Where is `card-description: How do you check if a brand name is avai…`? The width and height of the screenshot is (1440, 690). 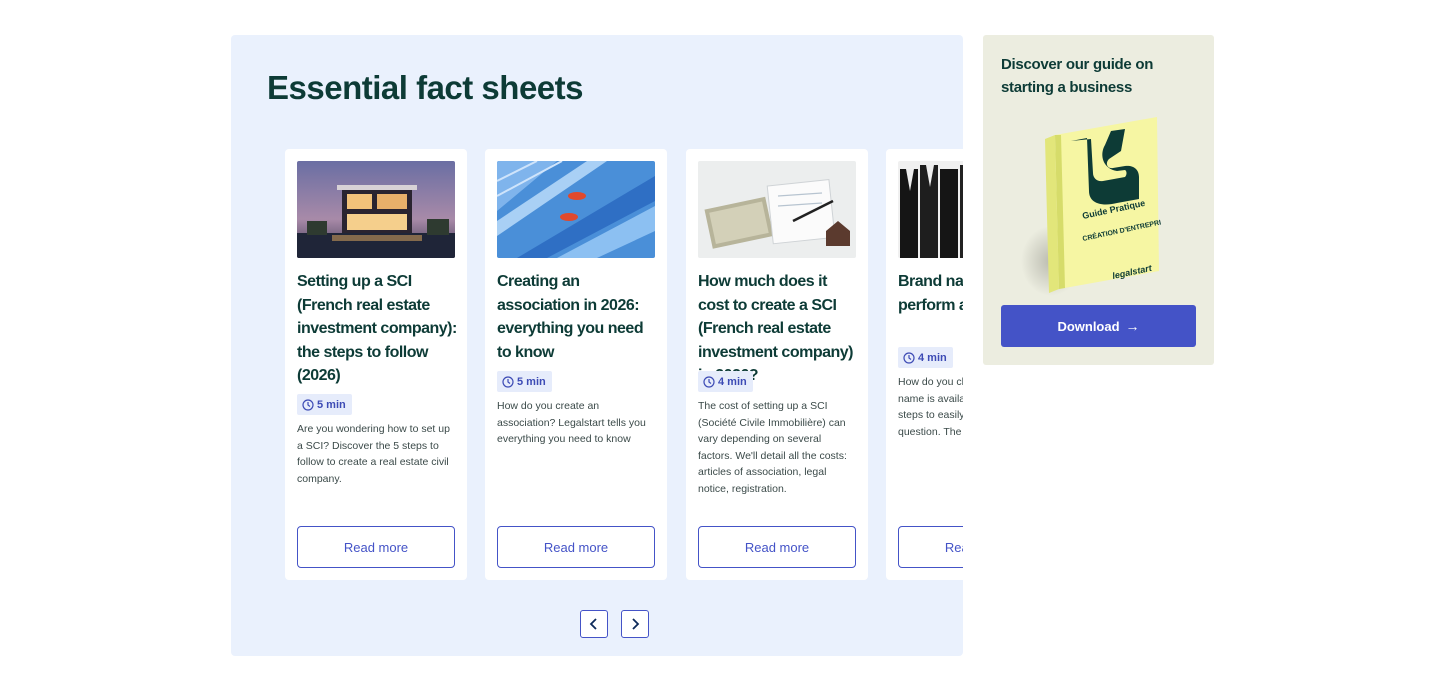 card-description: How do you check if a brand name is avai… is located at coordinates (930, 407).